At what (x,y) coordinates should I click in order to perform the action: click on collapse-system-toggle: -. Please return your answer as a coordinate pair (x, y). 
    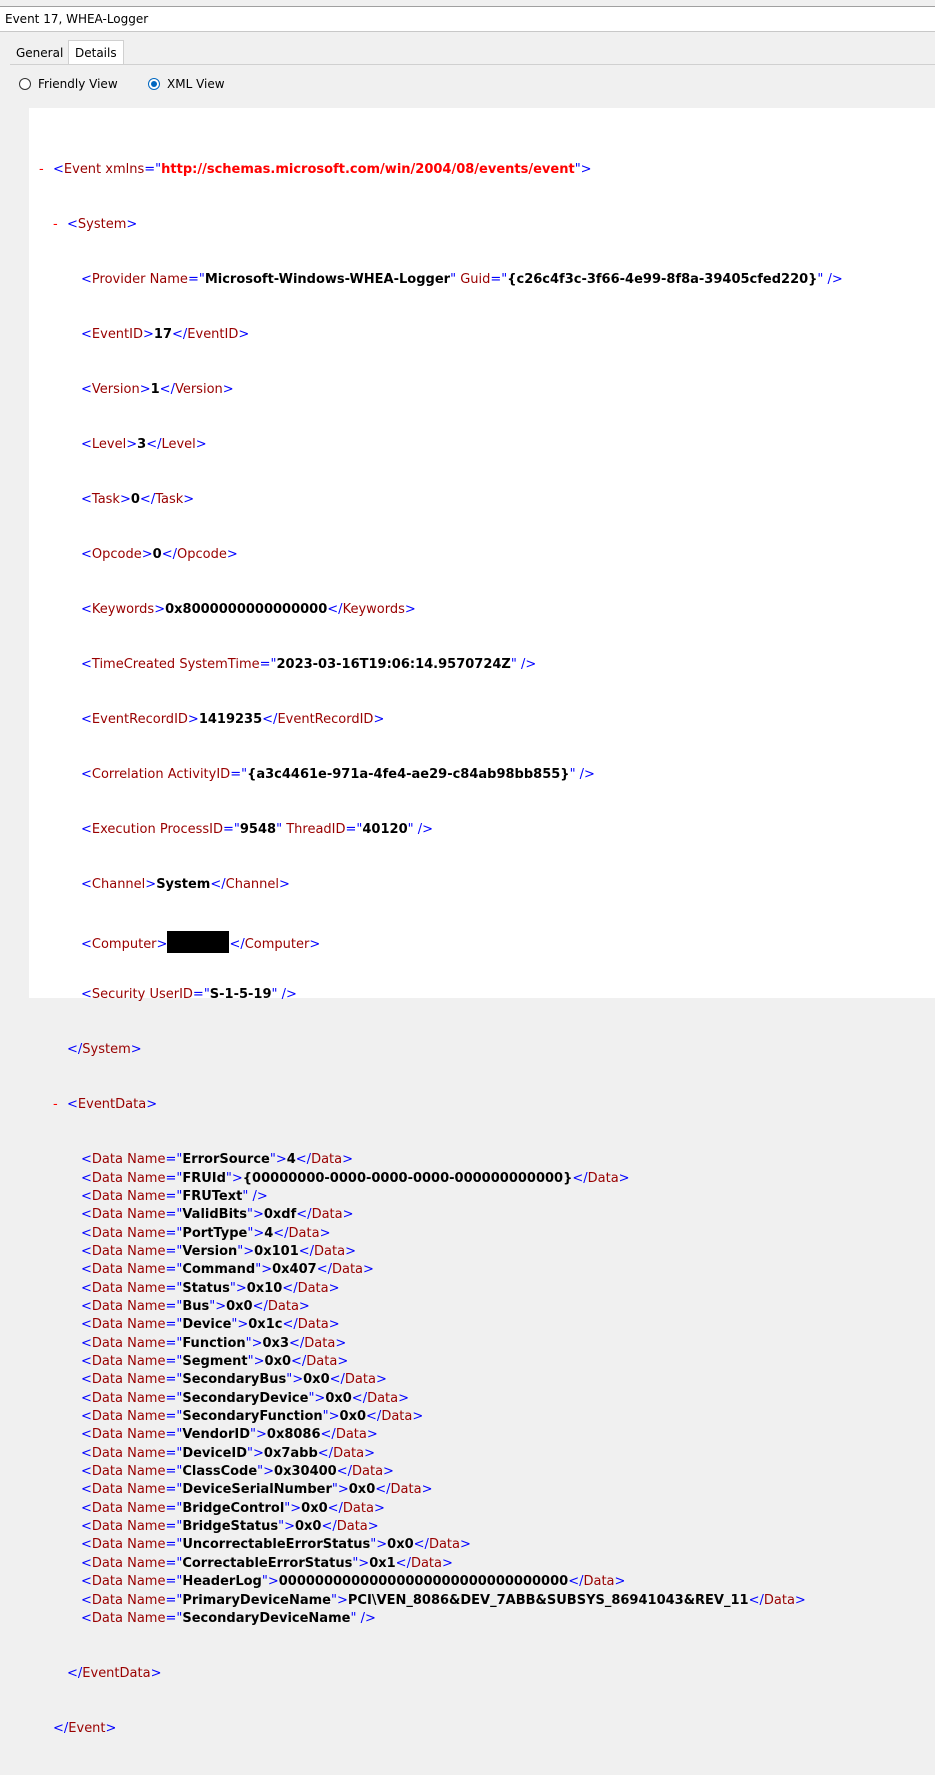
    Looking at the image, I should click on (60, 225).